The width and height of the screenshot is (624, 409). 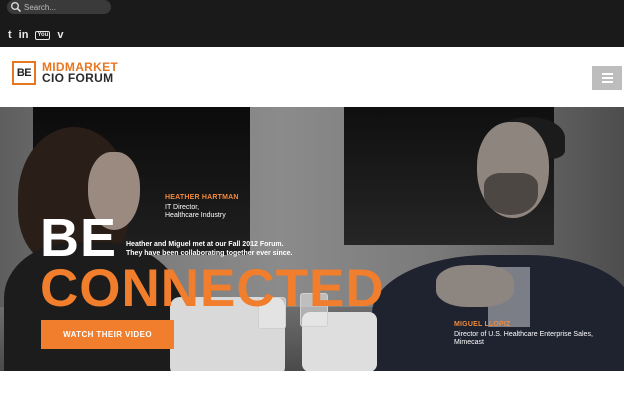 What do you see at coordinates (202, 197) in the screenshot?
I see `person1-name: HEATHER HARTMAN` at bounding box center [202, 197].